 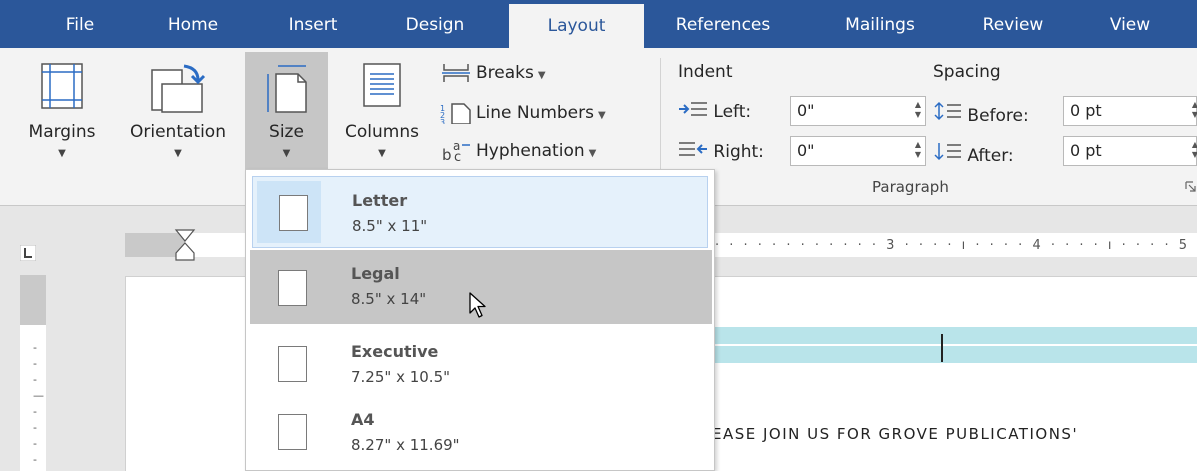 What do you see at coordinates (62, 113) in the screenshot?
I see `margins-button: Margins ▼` at bounding box center [62, 113].